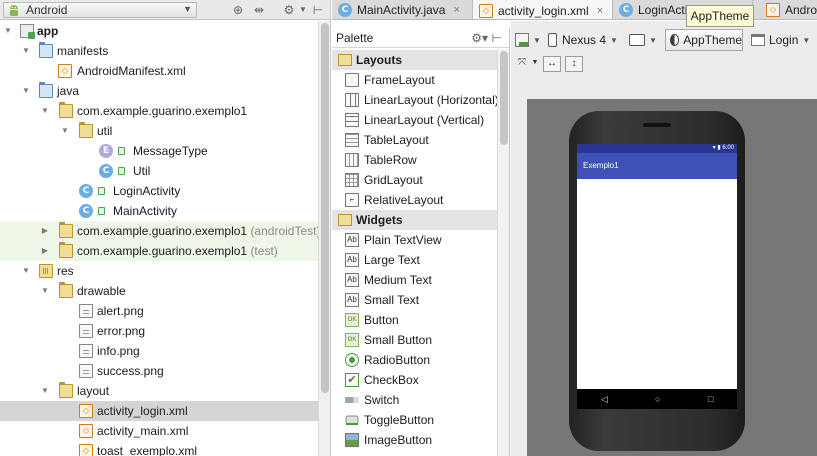 This screenshot has width=817, height=456. What do you see at coordinates (303, 10) in the screenshot?
I see `gear-dropdown-icon: ▼` at bounding box center [303, 10].